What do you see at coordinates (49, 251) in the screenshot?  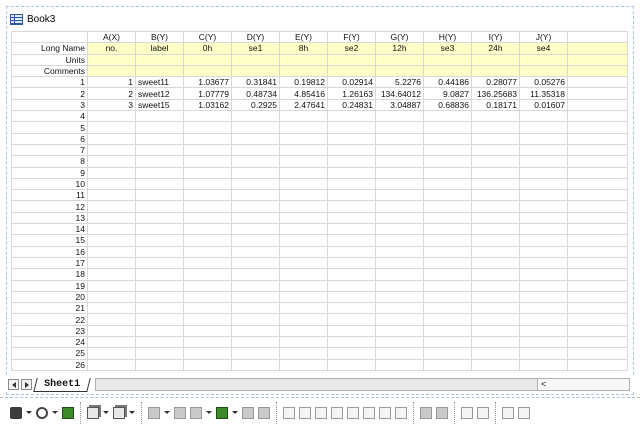 I see `row-number: 16` at bounding box center [49, 251].